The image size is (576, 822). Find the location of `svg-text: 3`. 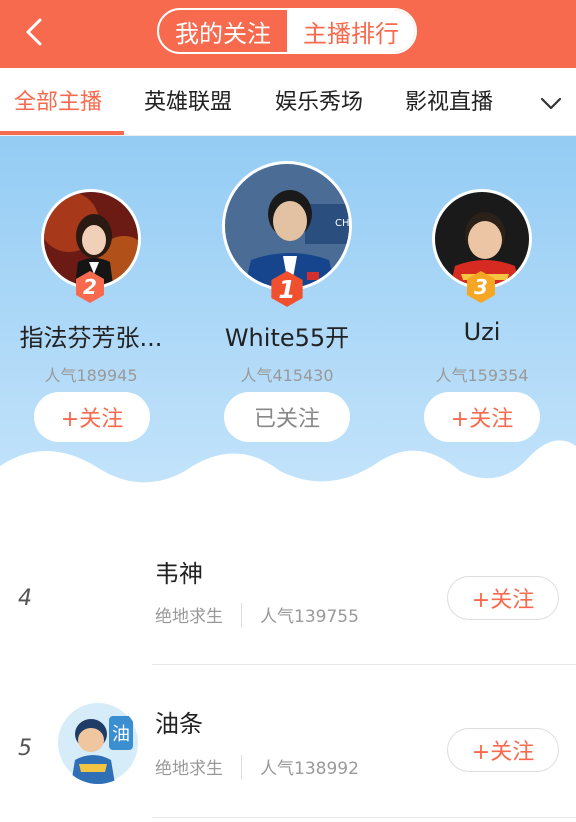

svg-text: 3 is located at coordinates (481, 287).